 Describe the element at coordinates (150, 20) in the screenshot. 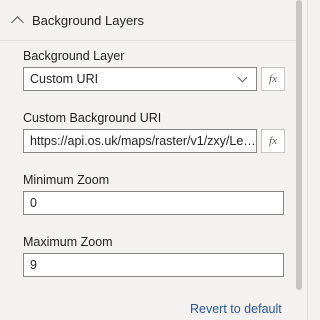

I see `background-layers-section-header: Background Layers` at that location.